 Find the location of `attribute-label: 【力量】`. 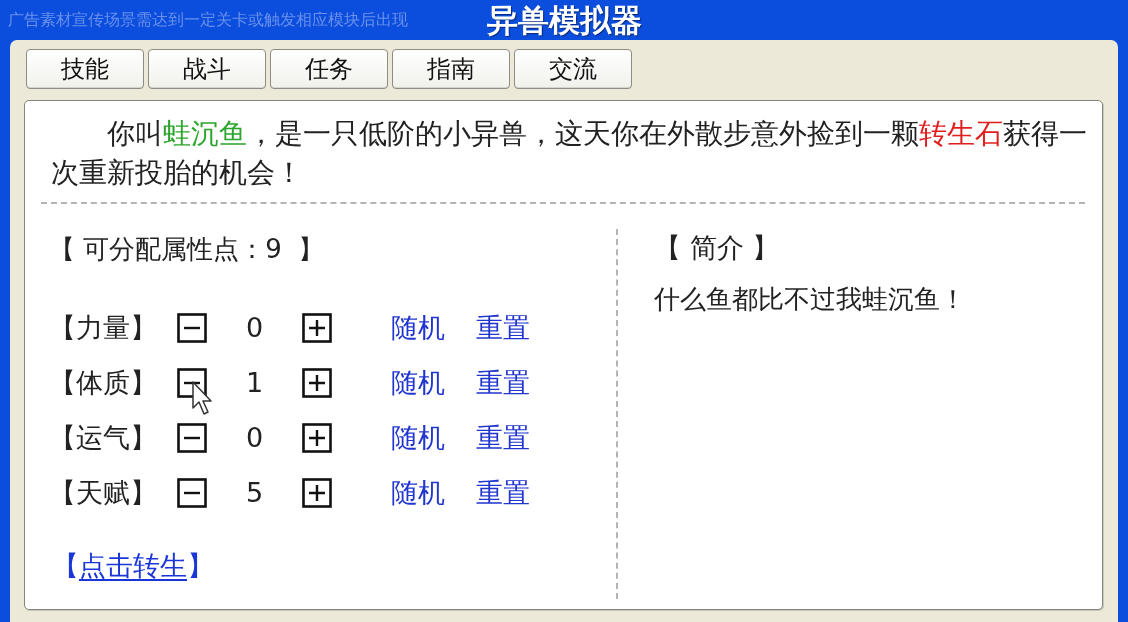

attribute-label: 【力量】 is located at coordinates (103, 328).